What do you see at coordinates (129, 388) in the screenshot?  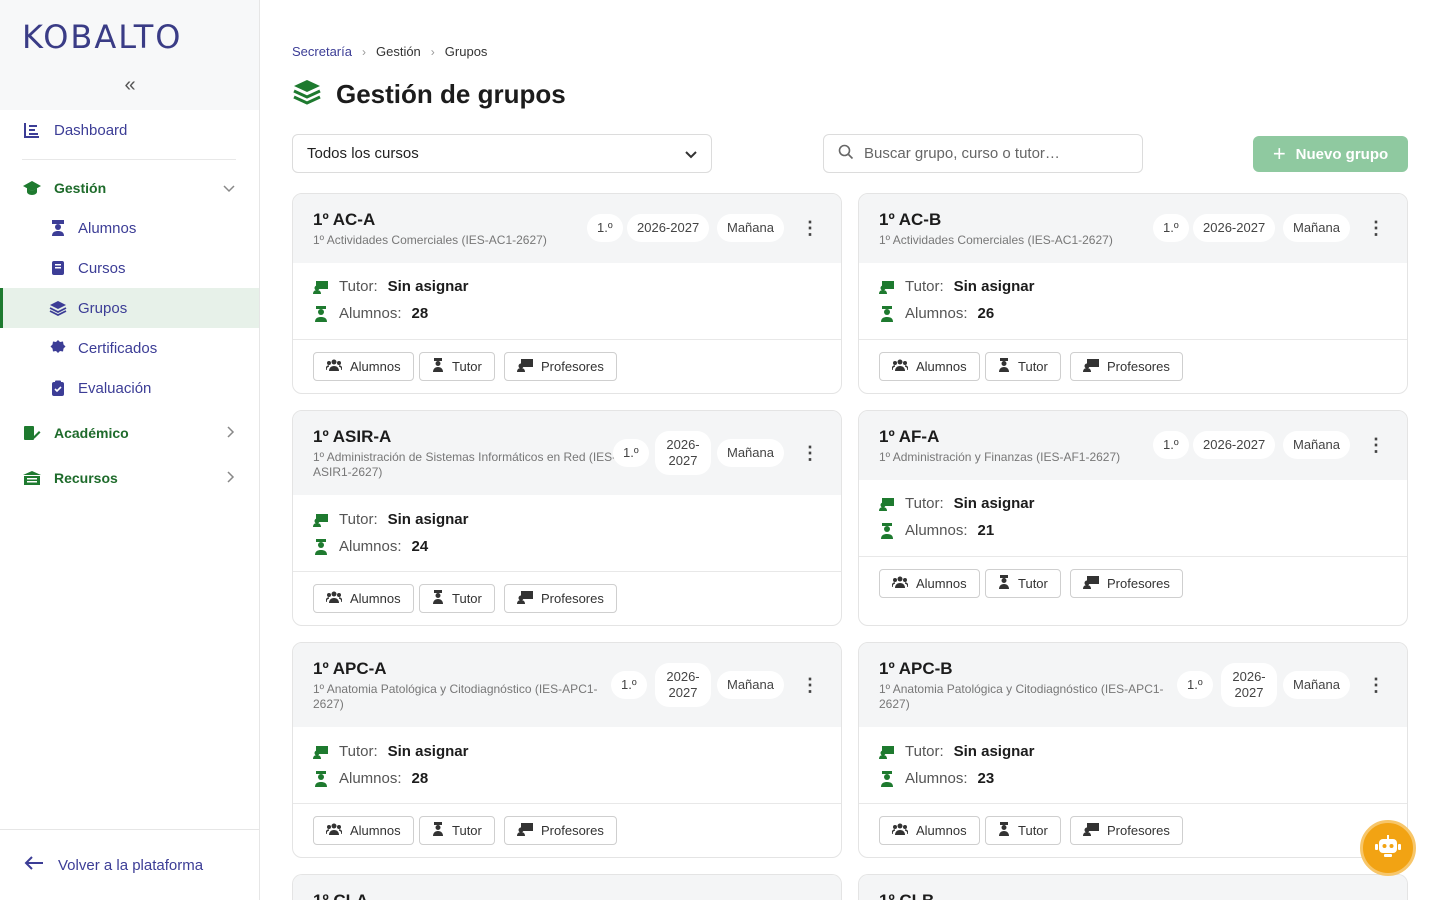 I see `sidebar-item-evaluacion: Evaluación` at bounding box center [129, 388].